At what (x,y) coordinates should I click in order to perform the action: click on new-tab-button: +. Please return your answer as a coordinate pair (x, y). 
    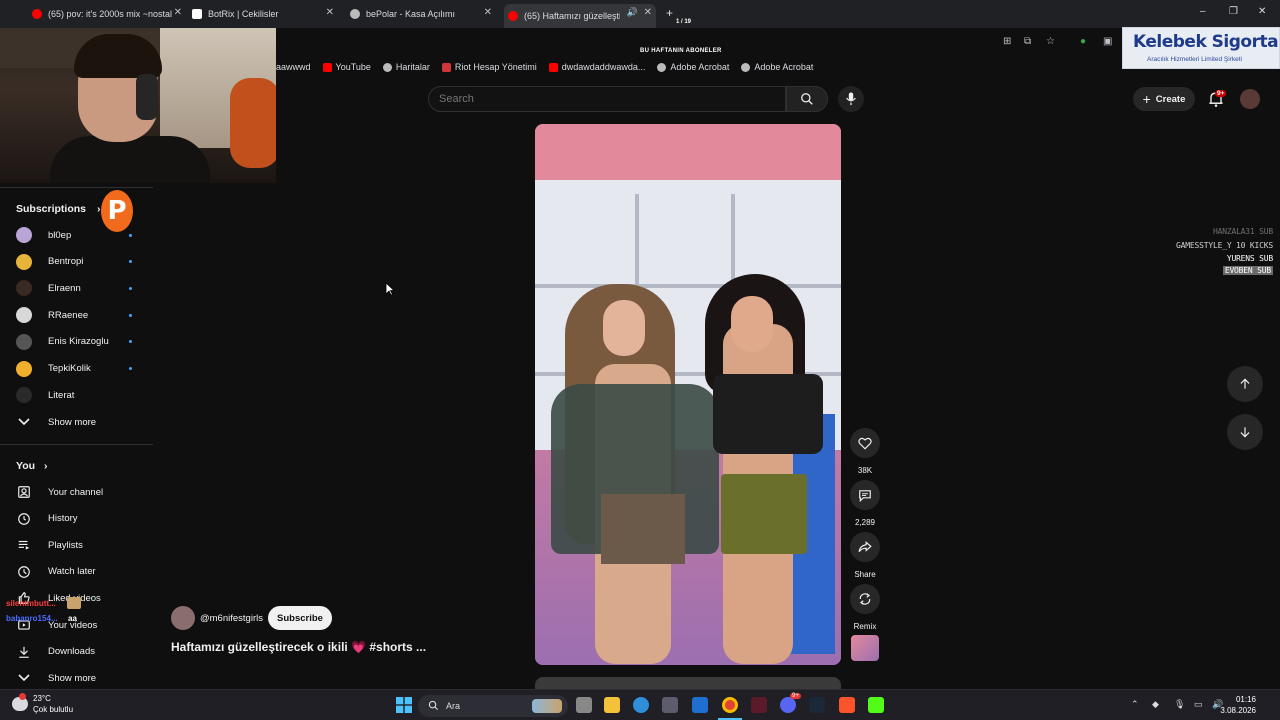
    Looking at the image, I should click on (669, 13).